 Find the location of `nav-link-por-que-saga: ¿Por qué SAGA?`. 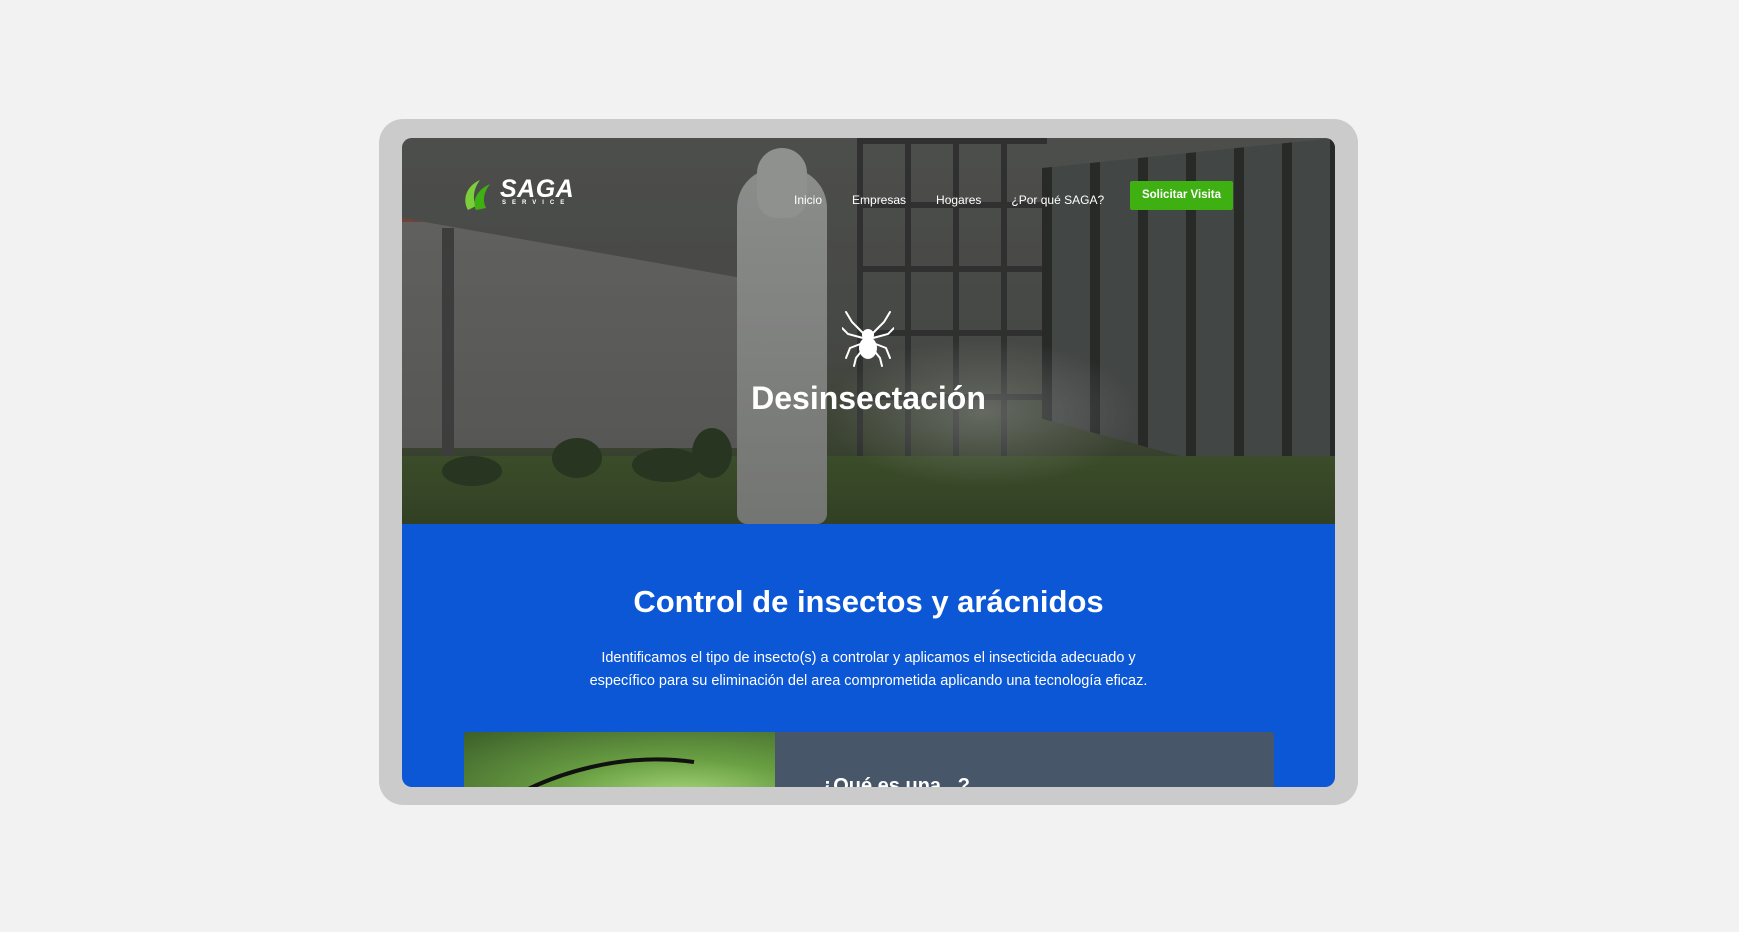

nav-link-por-que-saga: ¿Por qué SAGA? is located at coordinates (1057, 200).